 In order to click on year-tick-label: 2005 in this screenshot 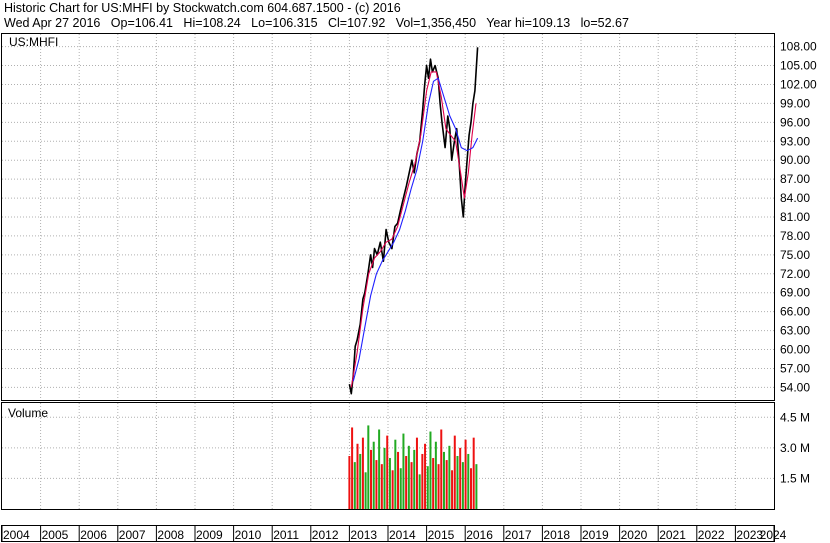, I will do `click(55, 535)`.